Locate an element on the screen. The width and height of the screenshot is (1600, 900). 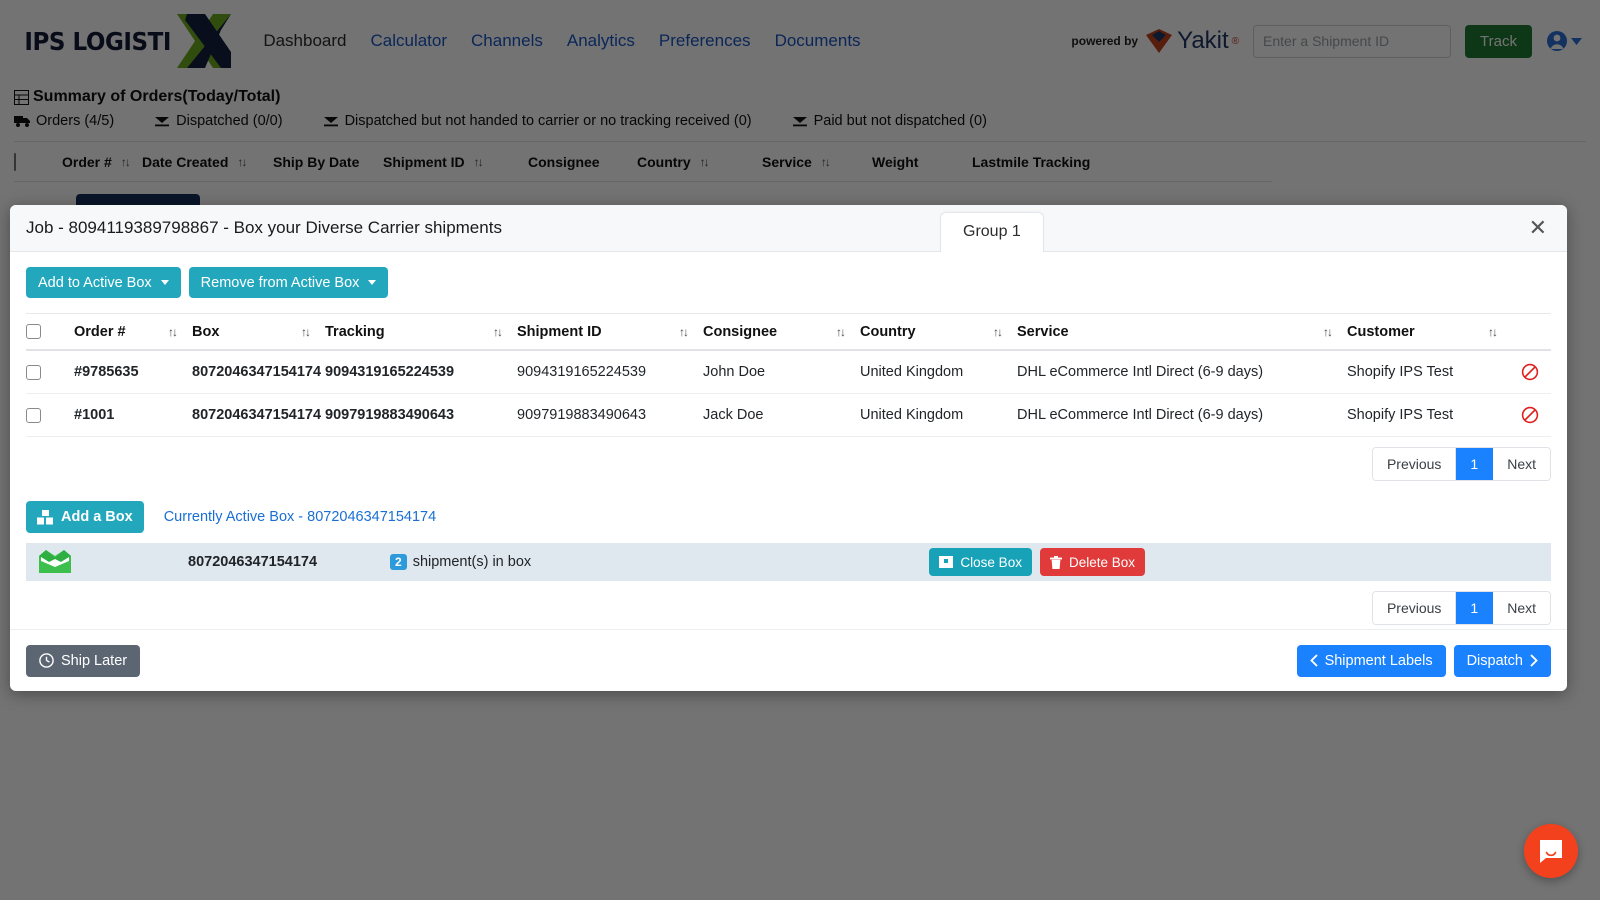
shipments-pagination: Previous 1 Next is located at coordinates (788, 464).